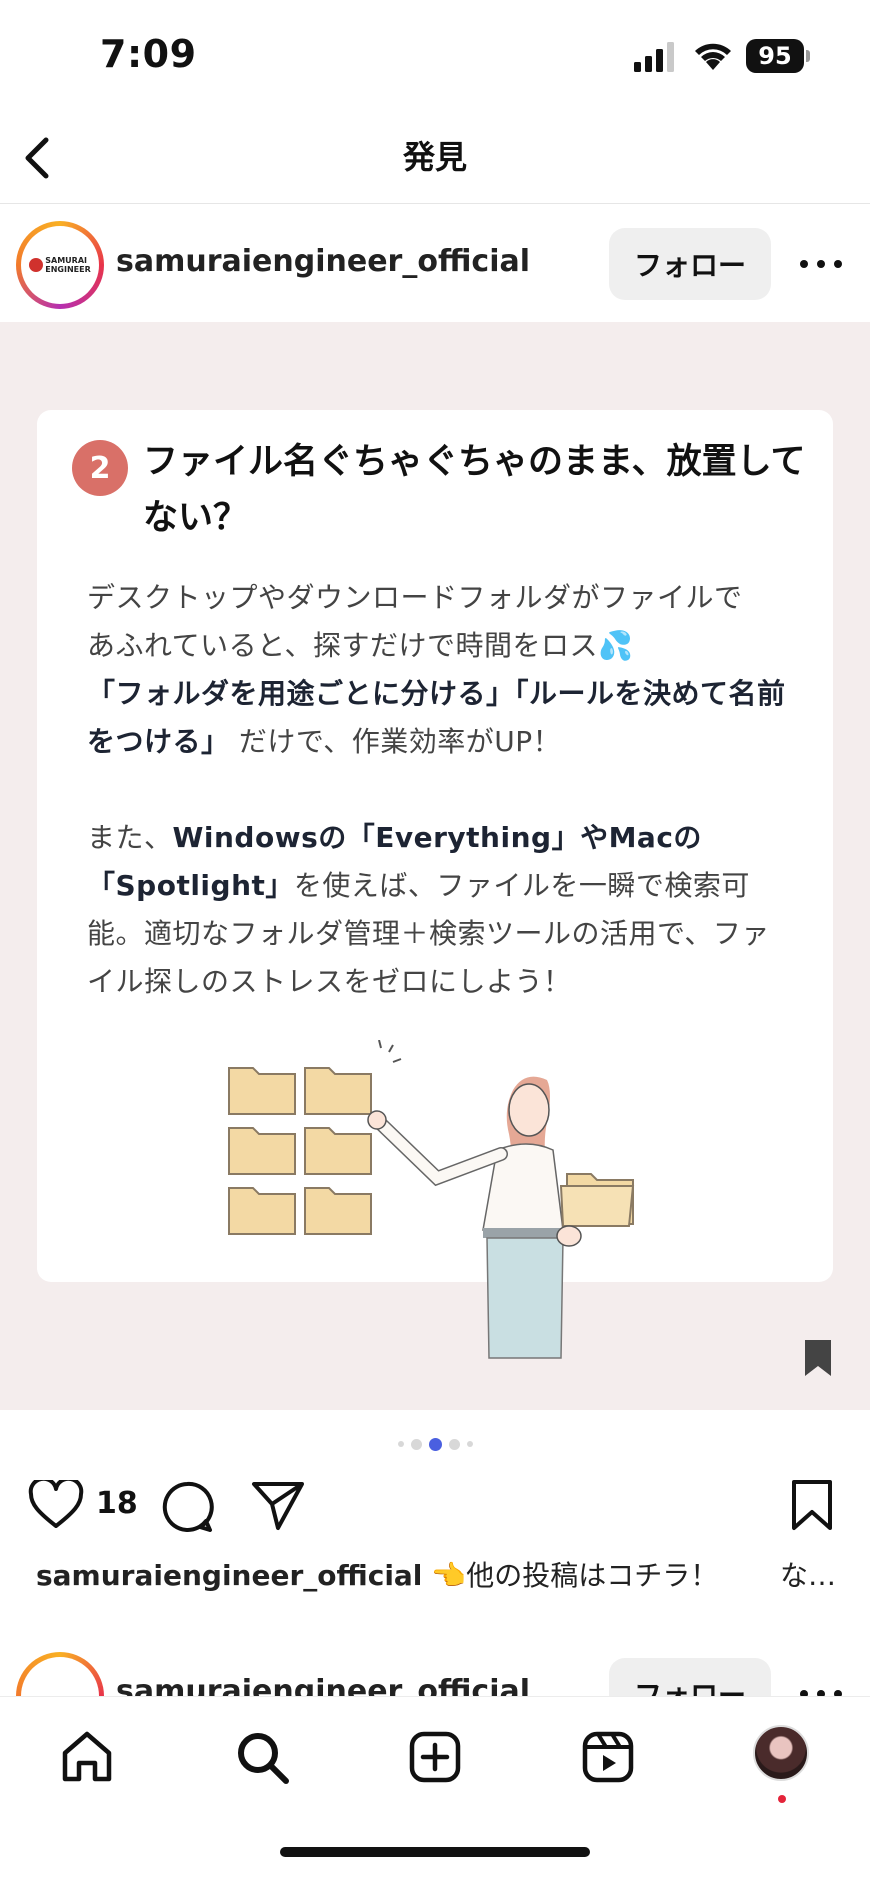  What do you see at coordinates (56, 1505) in the screenshot?
I see `heart-icon` at bounding box center [56, 1505].